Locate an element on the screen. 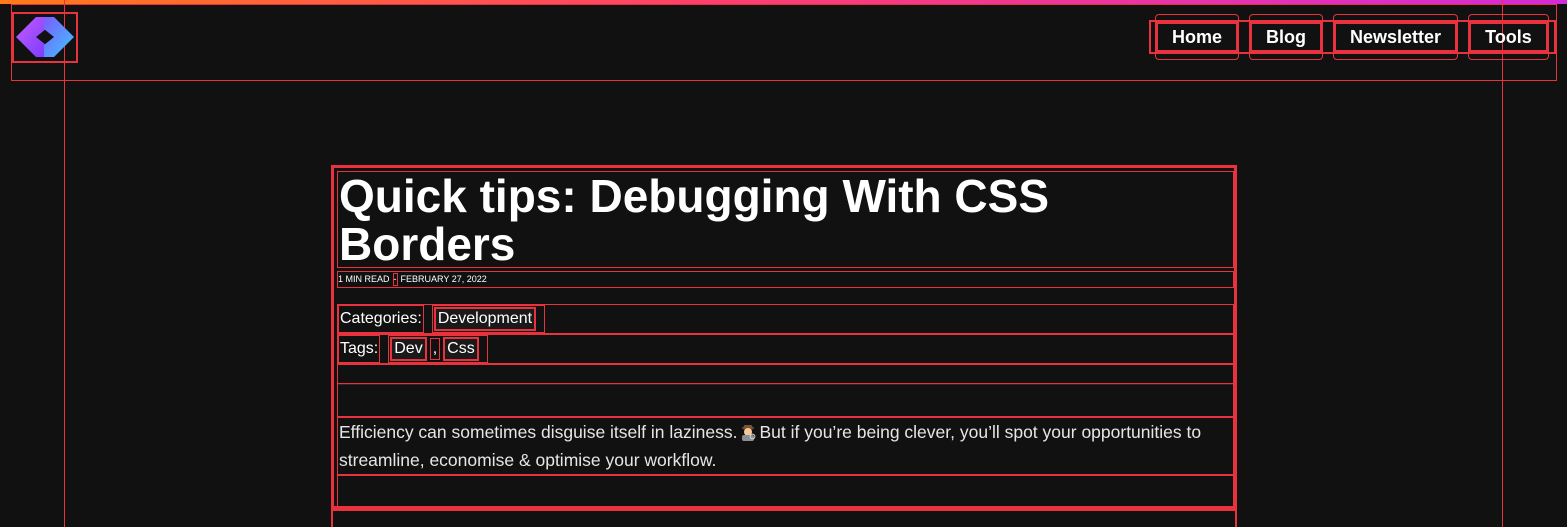  nav-home-link: Home is located at coordinates (1197, 37).